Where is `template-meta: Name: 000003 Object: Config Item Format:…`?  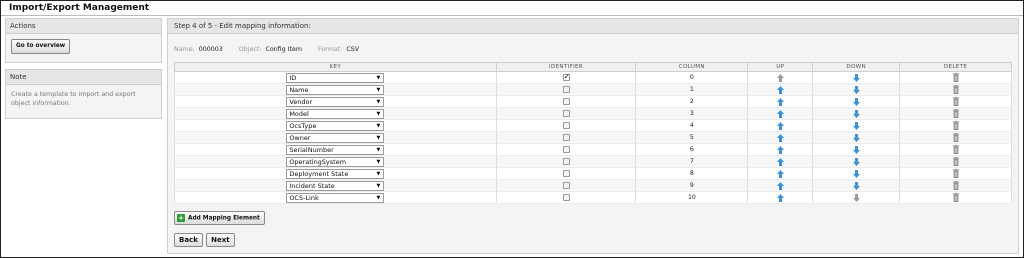
template-meta: Name: 000003 Object: Config Item Format:… is located at coordinates (273, 49).